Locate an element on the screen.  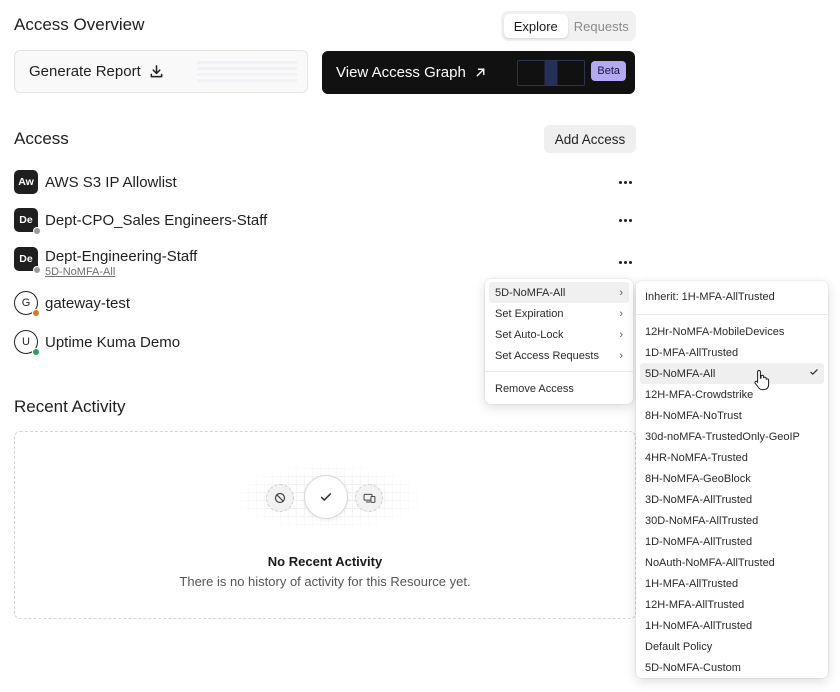
policy-option: 1D-NoMFA-AllTrusted is located at coordinates (732, 541).